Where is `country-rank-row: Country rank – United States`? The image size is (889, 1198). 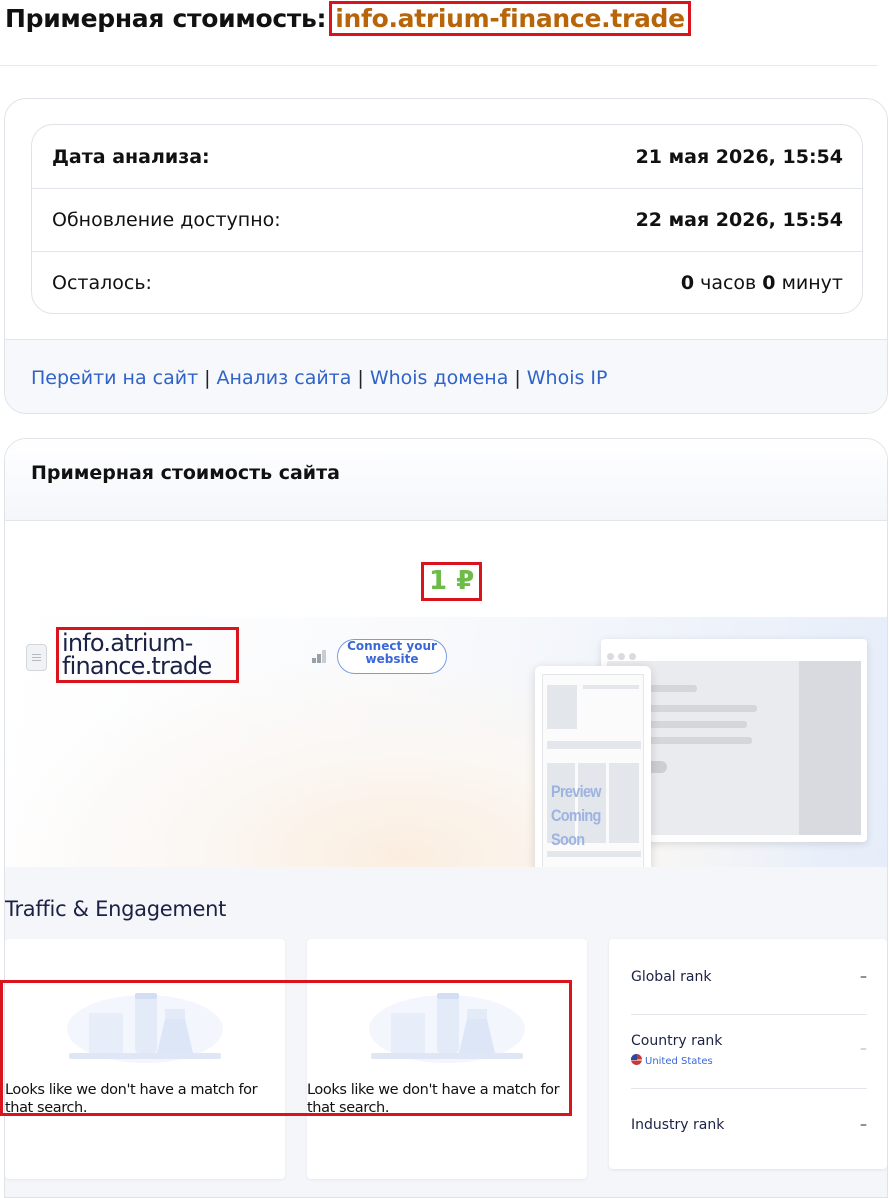
country-rank-row: Country rank – United States is located at coordinates (749, 1061).